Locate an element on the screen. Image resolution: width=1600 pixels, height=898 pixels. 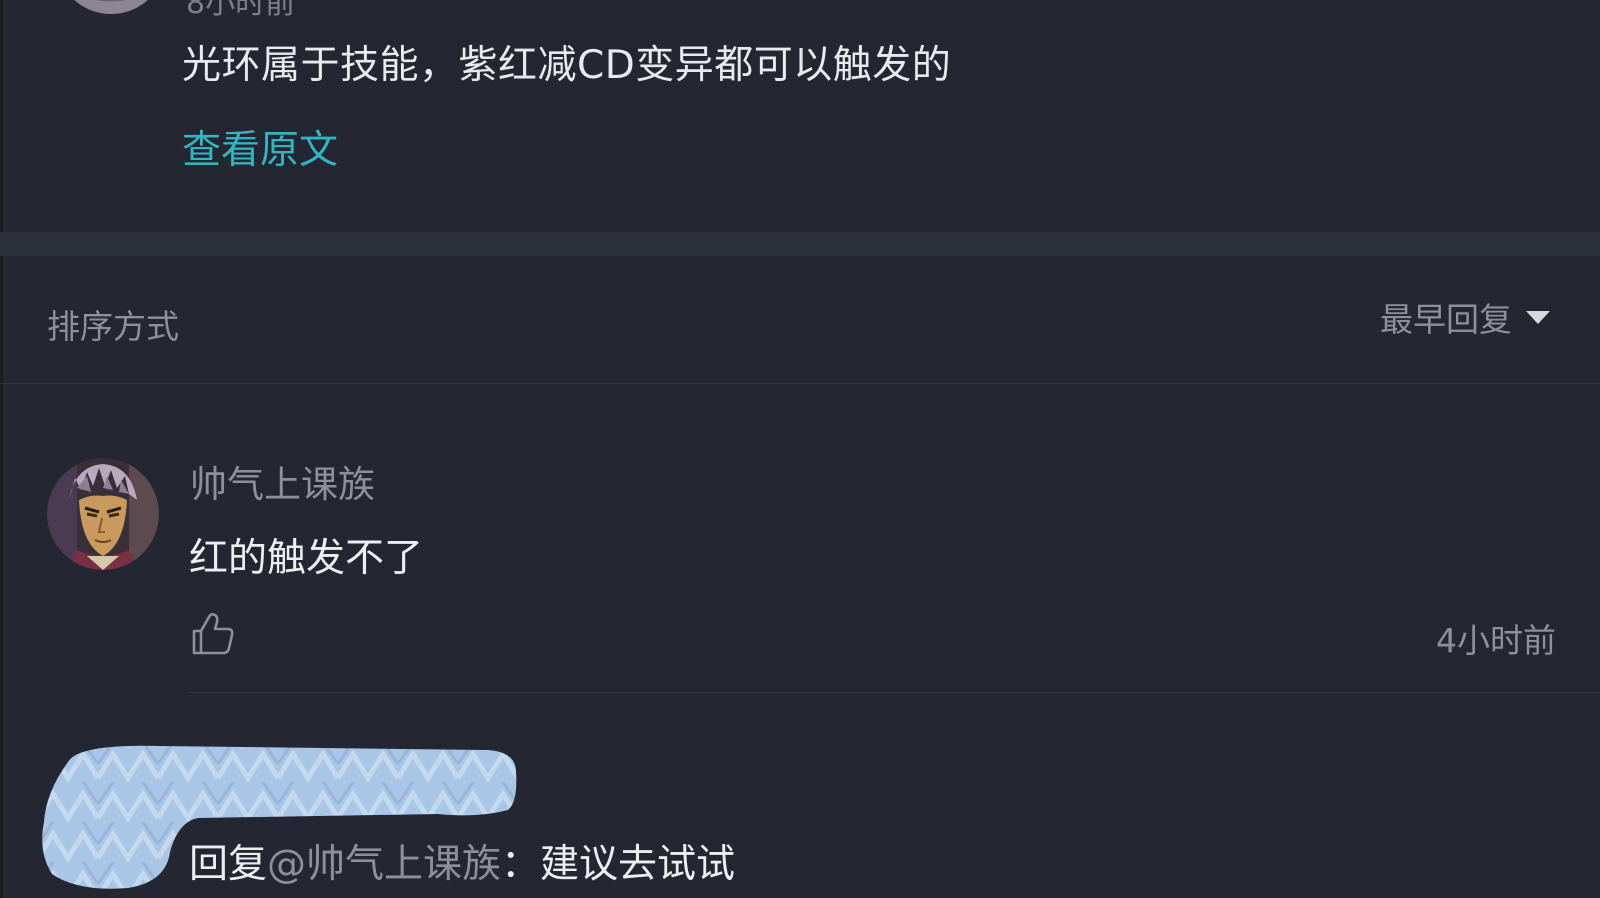
sort-bar-divider is located at coordinates (800, 383).